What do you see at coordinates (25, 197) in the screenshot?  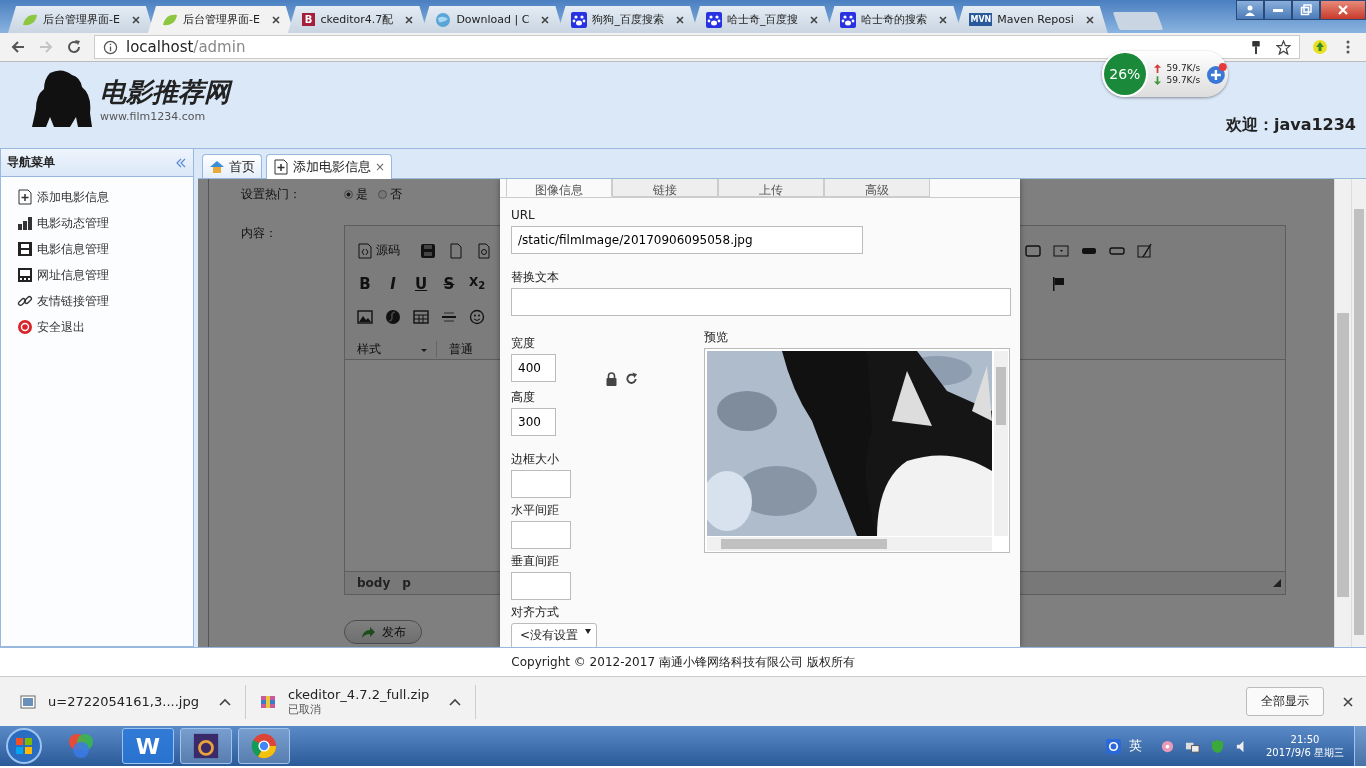 I see `add-page-icon` at bounding box center [25, 197].